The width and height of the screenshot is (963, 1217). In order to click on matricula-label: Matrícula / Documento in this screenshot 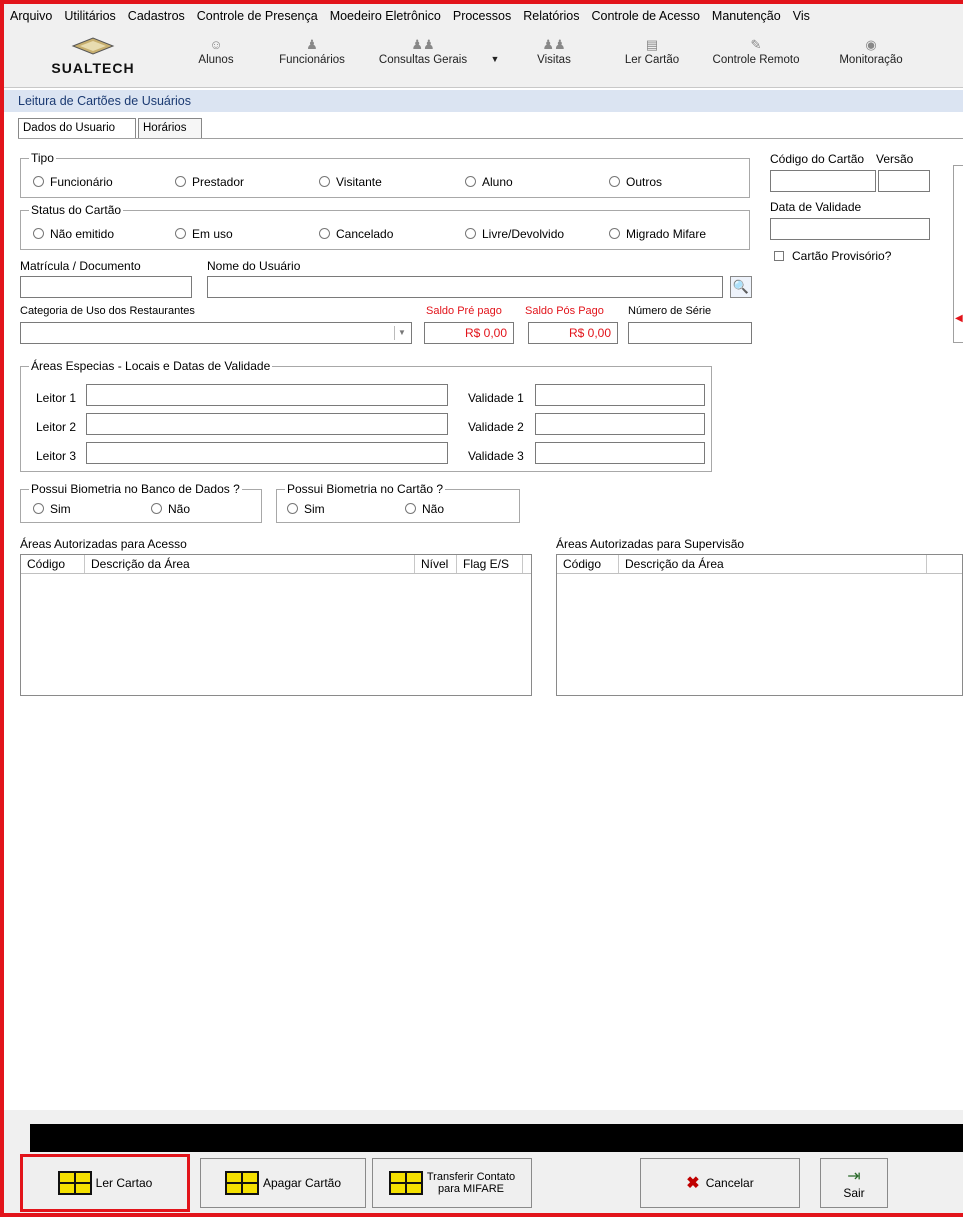, I will do `click(80, 266)`.